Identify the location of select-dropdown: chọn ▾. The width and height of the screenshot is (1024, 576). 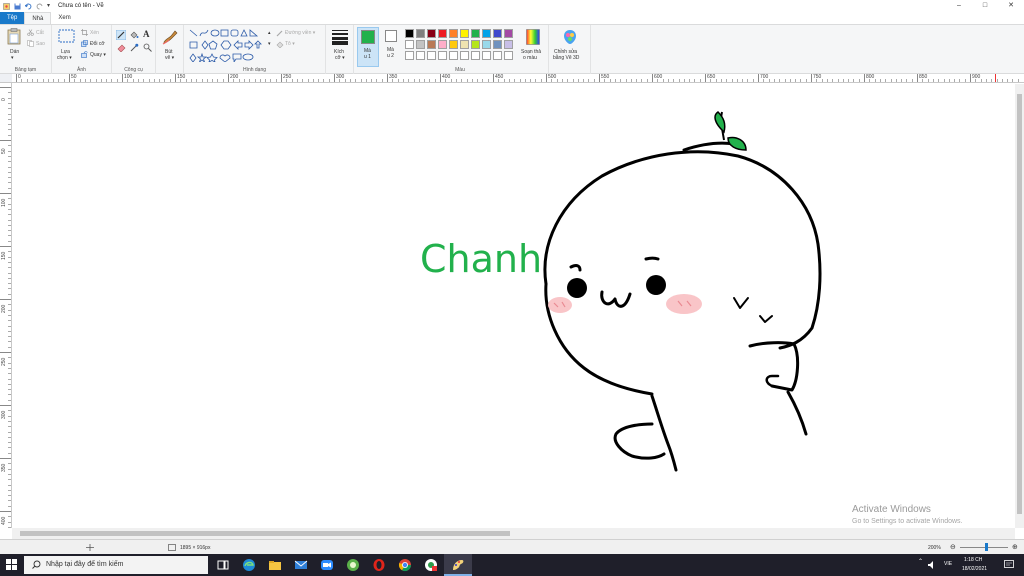
(64, 58).